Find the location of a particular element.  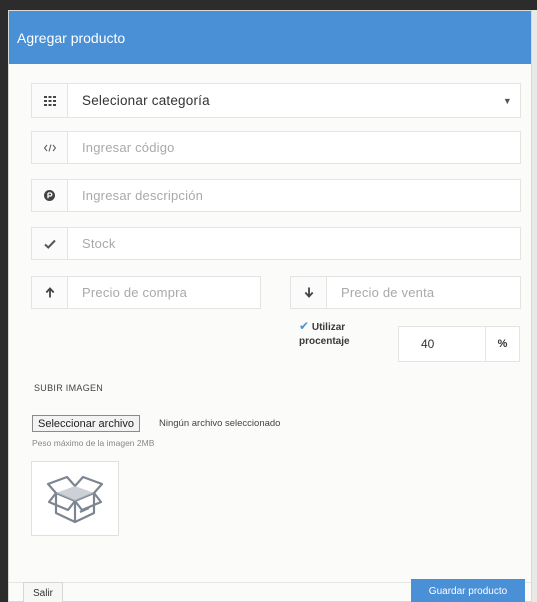

sale-price-field: Precio de venta is located at coordinates (405, 292).